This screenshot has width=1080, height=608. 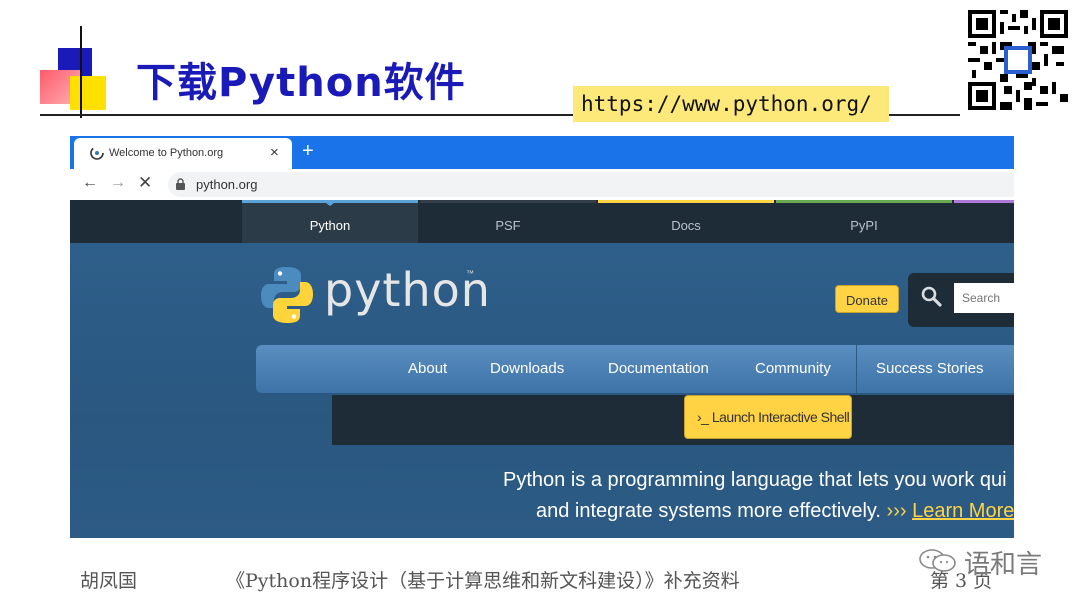 What do you see at coordinates (867, 299) in the screenshot?
I see `donate-button: Donate` at bounding box center [867, 299].